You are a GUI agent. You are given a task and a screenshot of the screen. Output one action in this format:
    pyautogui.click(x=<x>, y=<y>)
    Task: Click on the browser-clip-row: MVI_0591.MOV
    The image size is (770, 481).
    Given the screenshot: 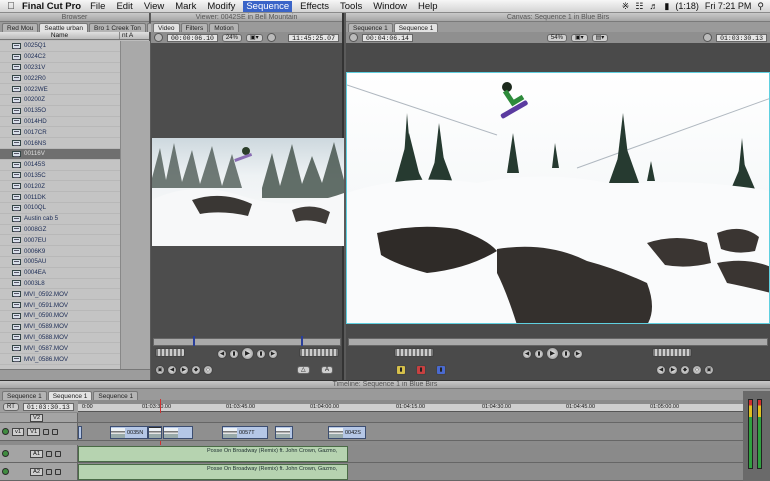 What is the action you would take?
    pyautogui.click(x=60, y=305)
    